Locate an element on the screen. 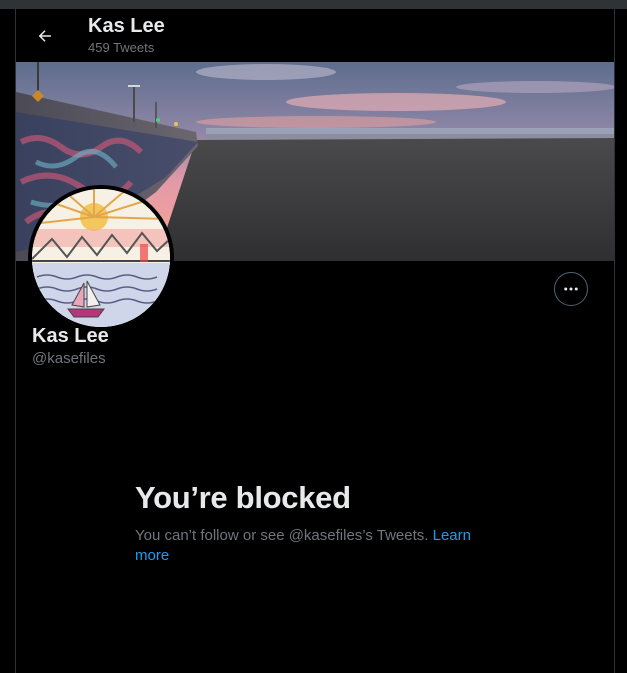 The image size is (627, 673). header-name: Kas Lee is located at coordinates (126, 26).